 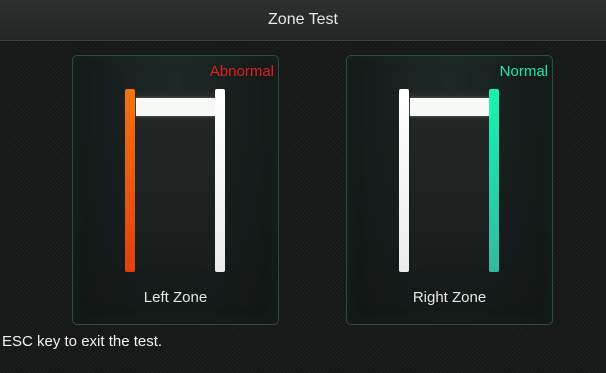 I want to click on zone-label: Left Zone, so click(x=175, y=297).